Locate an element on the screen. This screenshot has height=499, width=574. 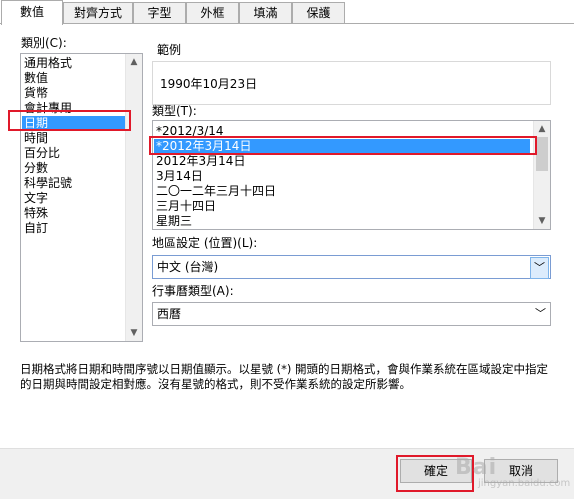
category-item-custom: 自訂 is located at coordinates (36, 228).